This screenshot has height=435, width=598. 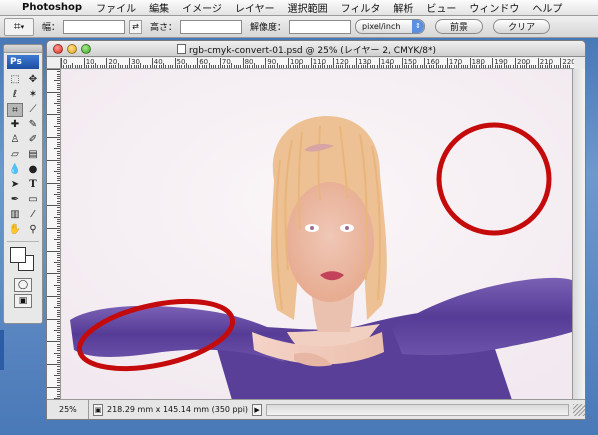 I want to click on menu-window: ウィンドウ, so click(x=494, y=7).